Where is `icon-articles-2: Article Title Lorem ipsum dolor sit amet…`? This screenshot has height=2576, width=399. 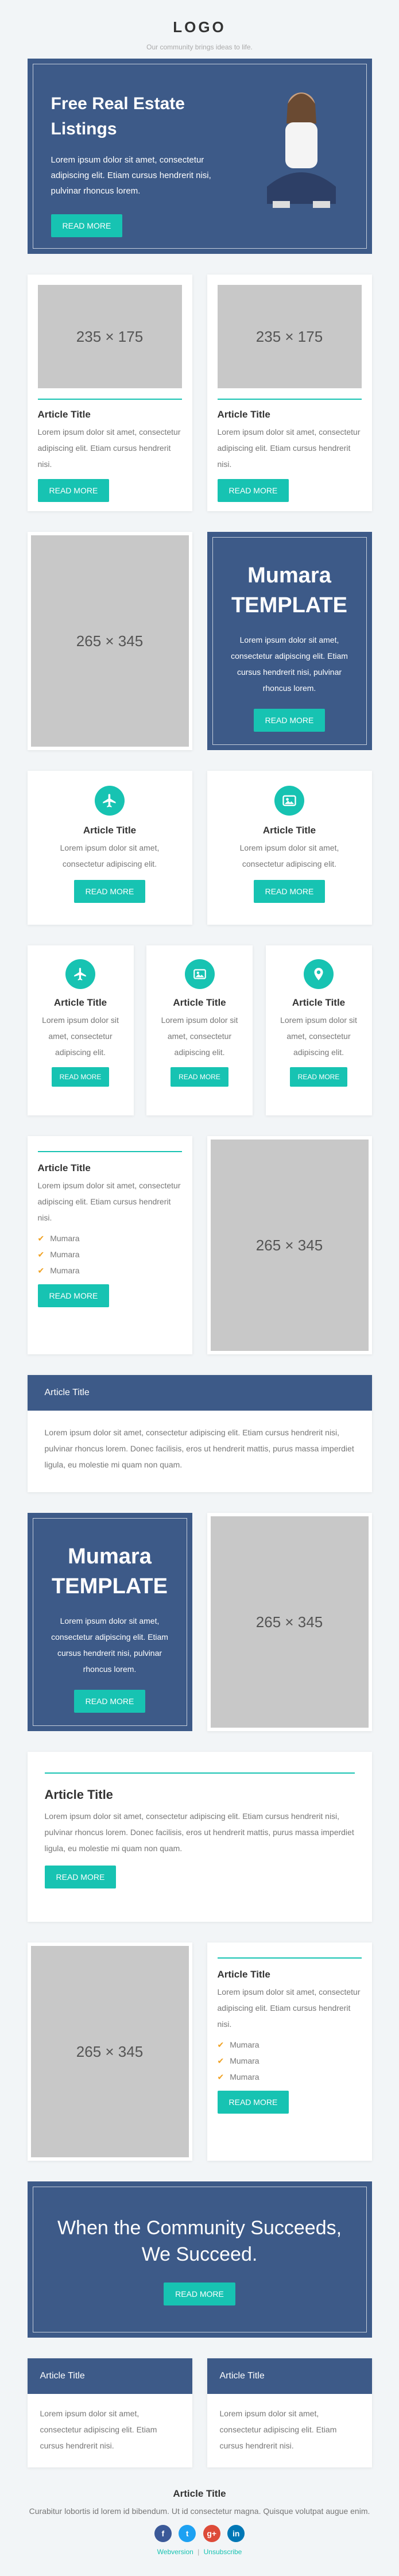 icon-articles-2: Article Title Lorem ipsum dolor sit amet… is located at coordinates (199, 848).